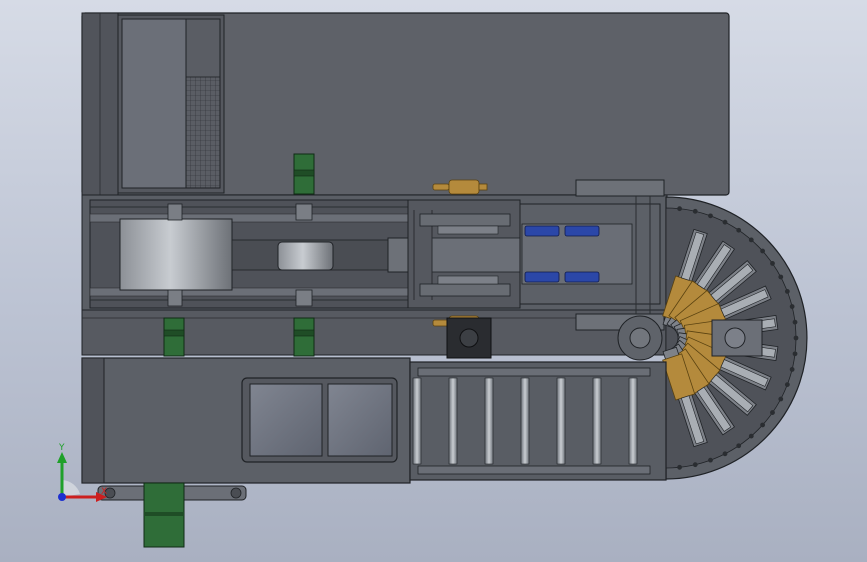 The height and width of the screenshot is (562, 867). I want to click on control-cabinet, so click(171, 104).